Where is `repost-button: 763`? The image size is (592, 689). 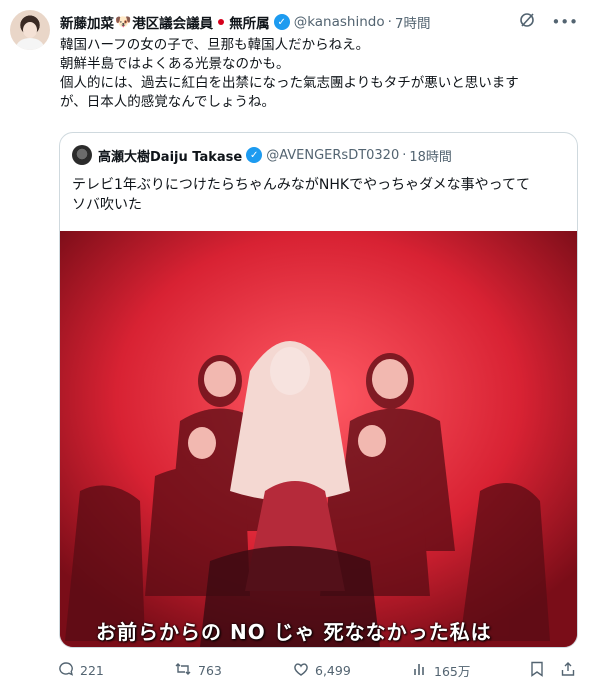 repost-button: 763 is located at coordinates (198, 670).